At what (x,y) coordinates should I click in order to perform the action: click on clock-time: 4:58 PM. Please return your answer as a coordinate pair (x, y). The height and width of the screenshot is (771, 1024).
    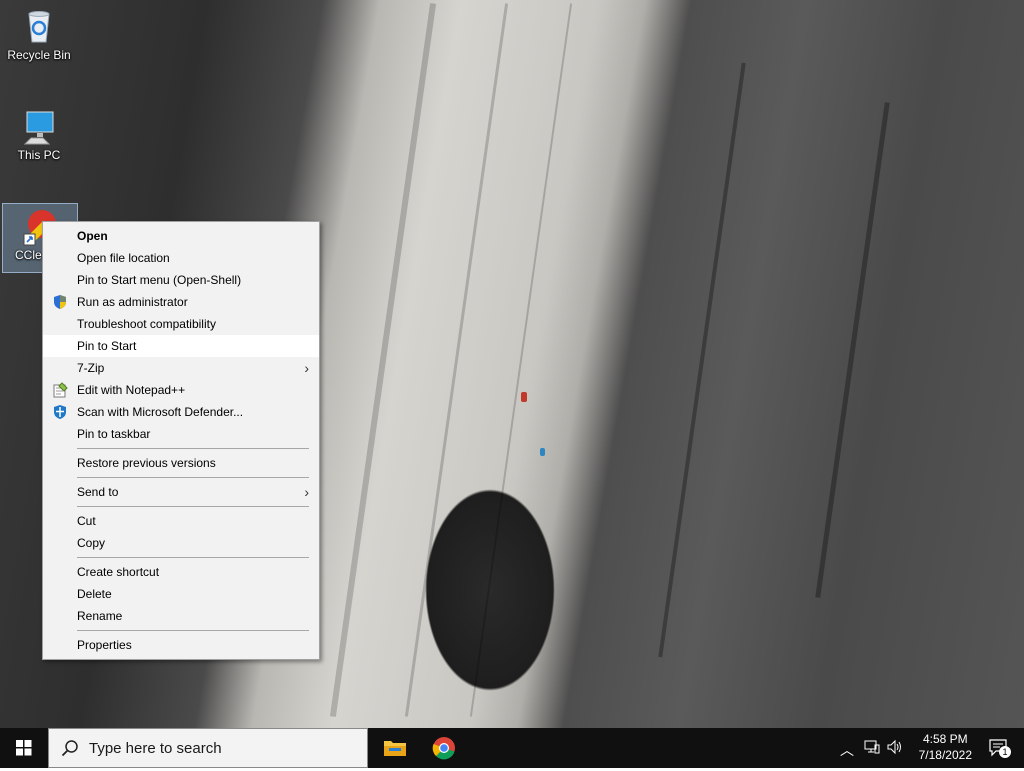
    Looking at the image, I should click on (945, 739).